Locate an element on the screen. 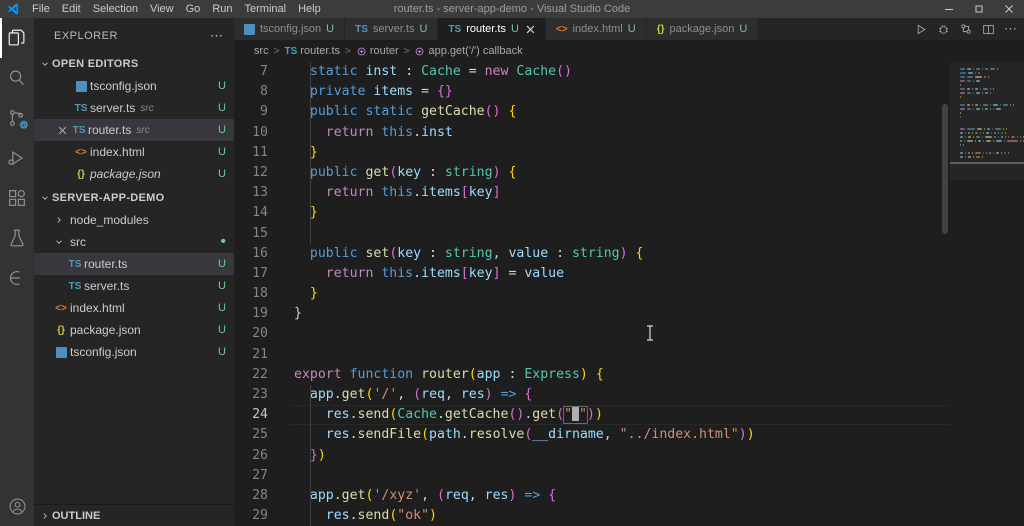 This screenshot has height=526, width=1024. code-text: export function router(app : Express) { is located at coordinates (447, 375).